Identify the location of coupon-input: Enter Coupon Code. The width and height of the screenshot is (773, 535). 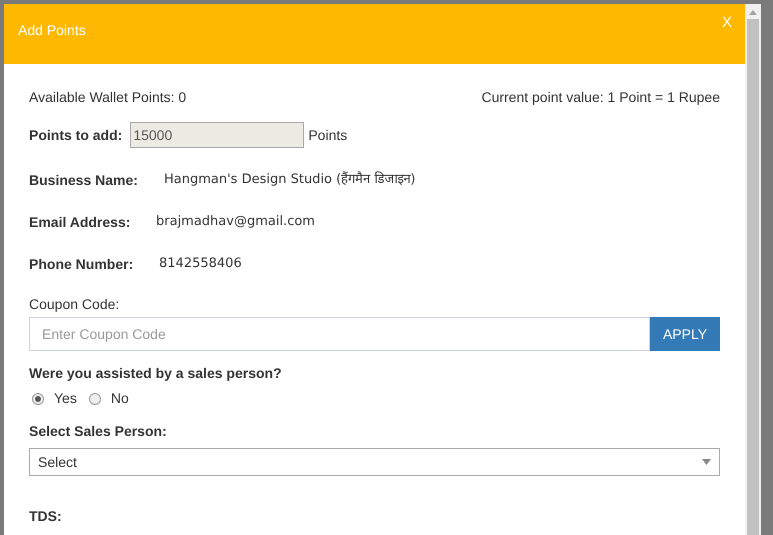
(339, 334).